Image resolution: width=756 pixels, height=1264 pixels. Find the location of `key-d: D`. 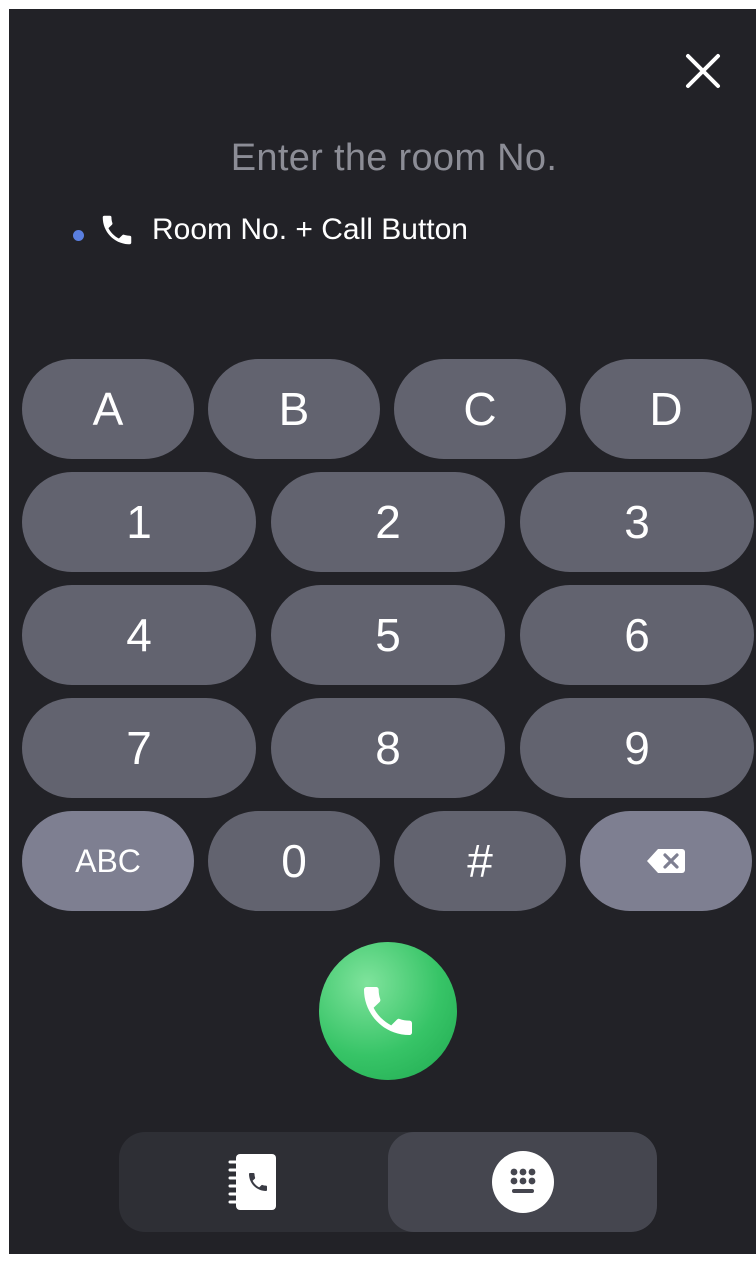

key-d: D is located at coordinates (666, 409).